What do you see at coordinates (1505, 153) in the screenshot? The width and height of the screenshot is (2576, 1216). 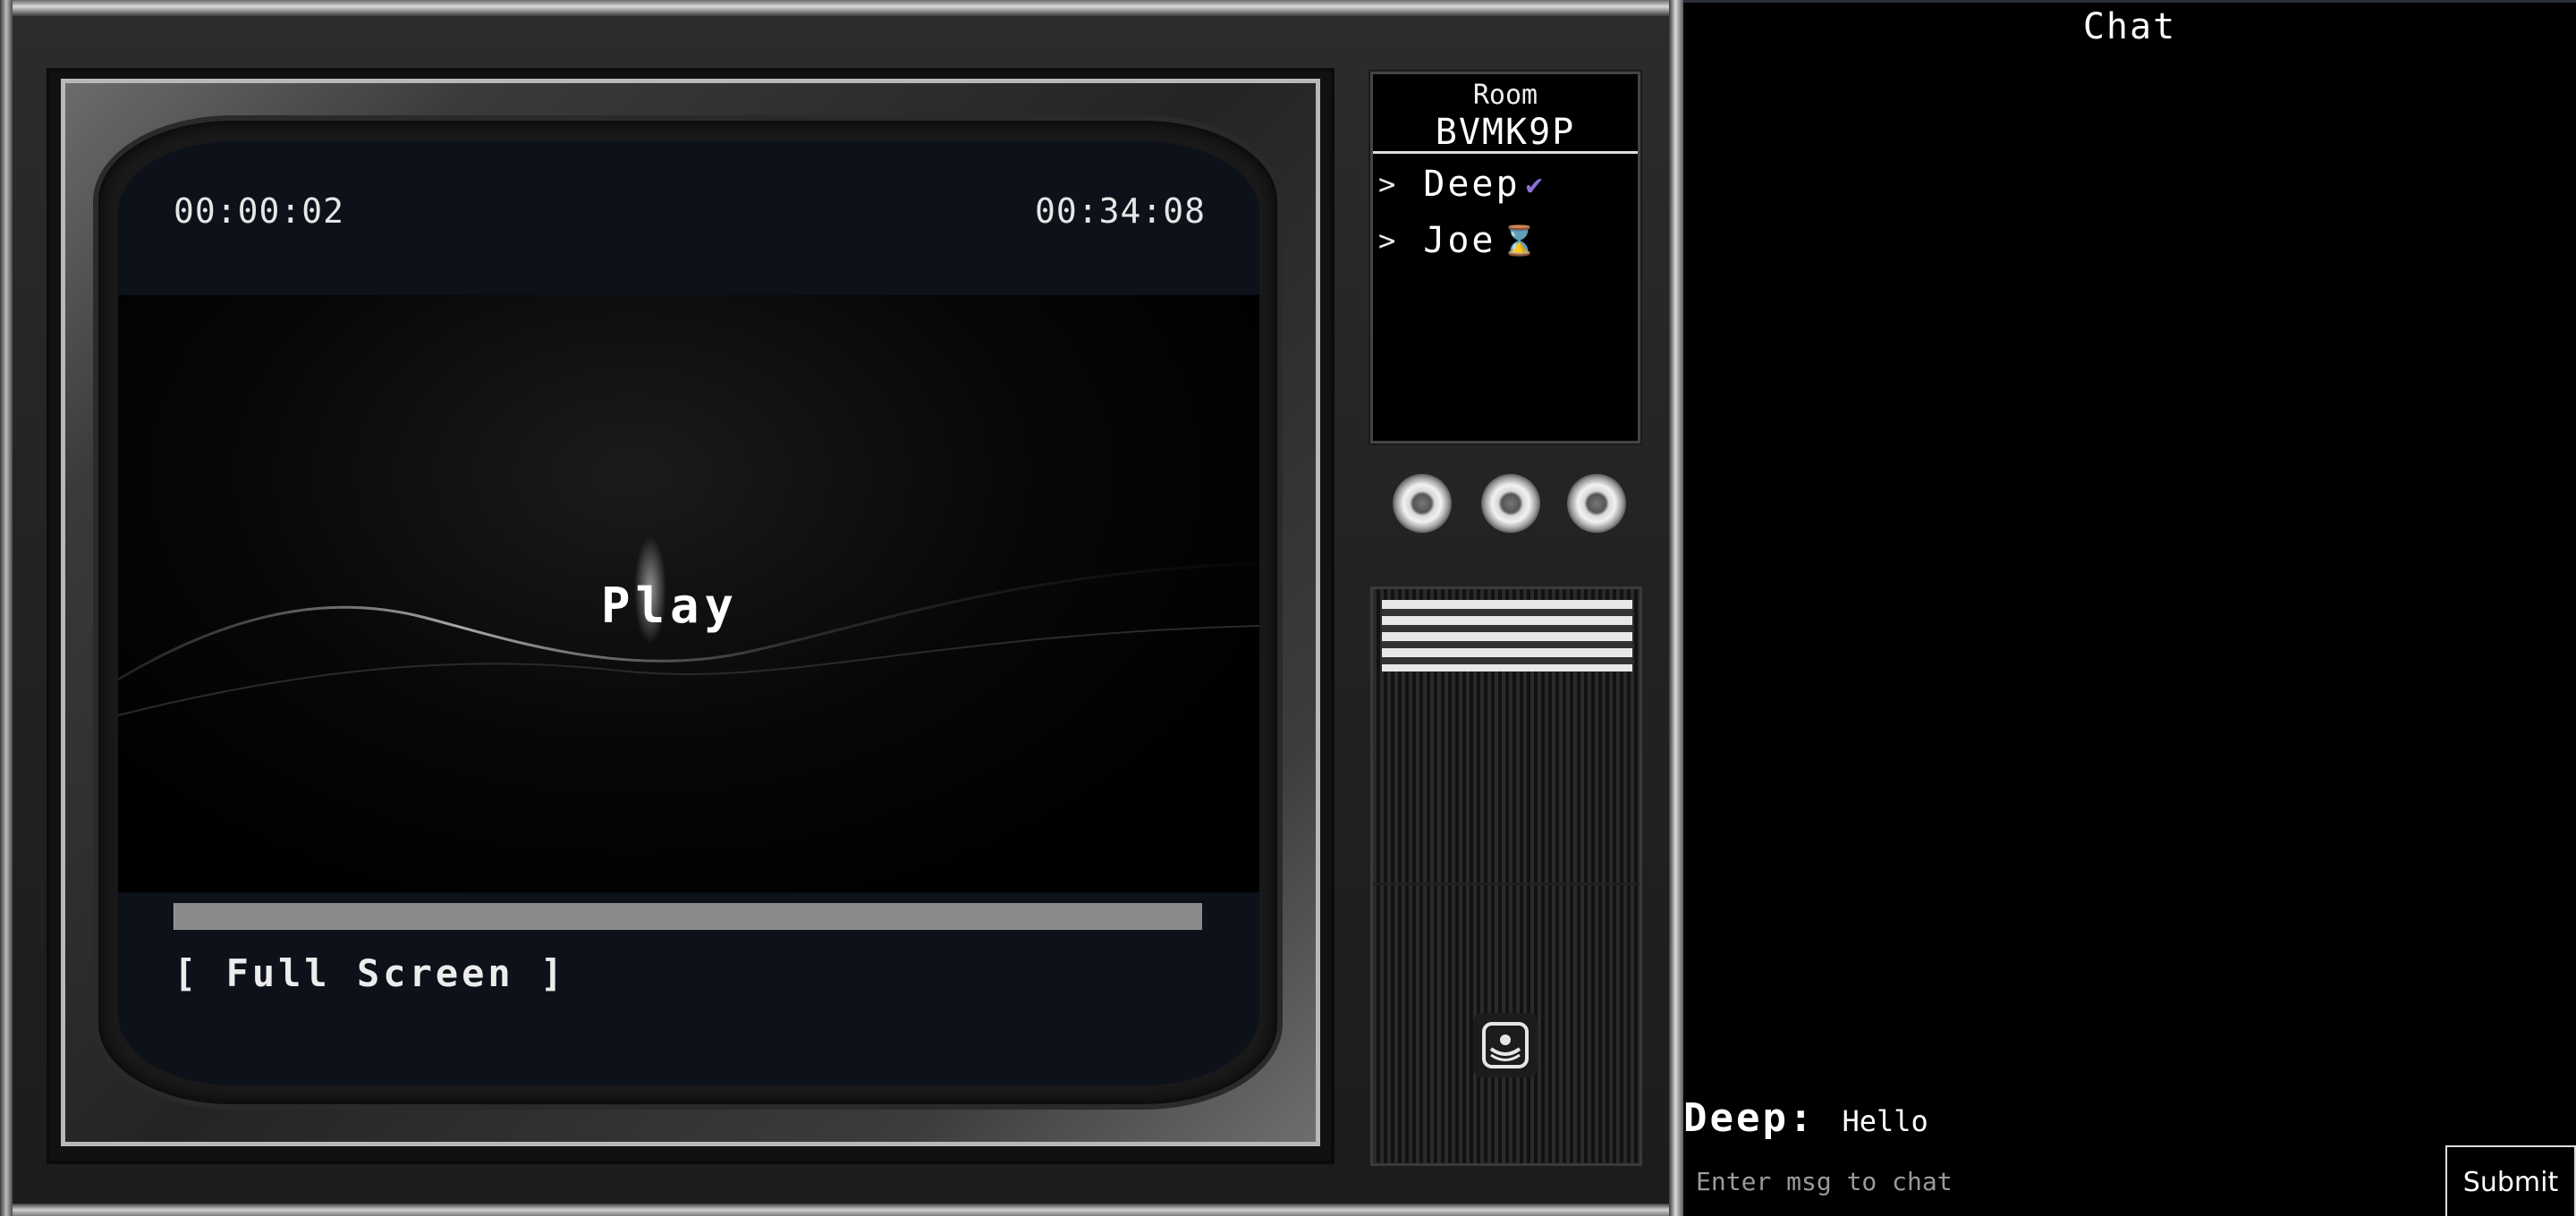 I see `room-divider` at bounding box center [1505, 153].